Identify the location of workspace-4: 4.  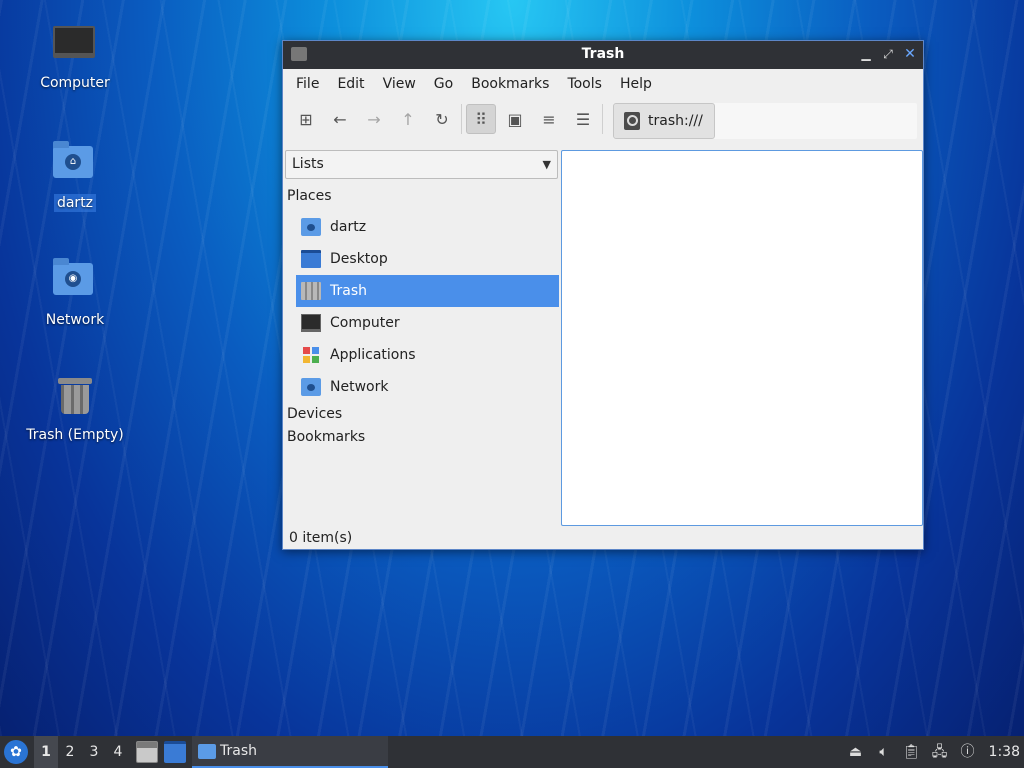
(118, 752).